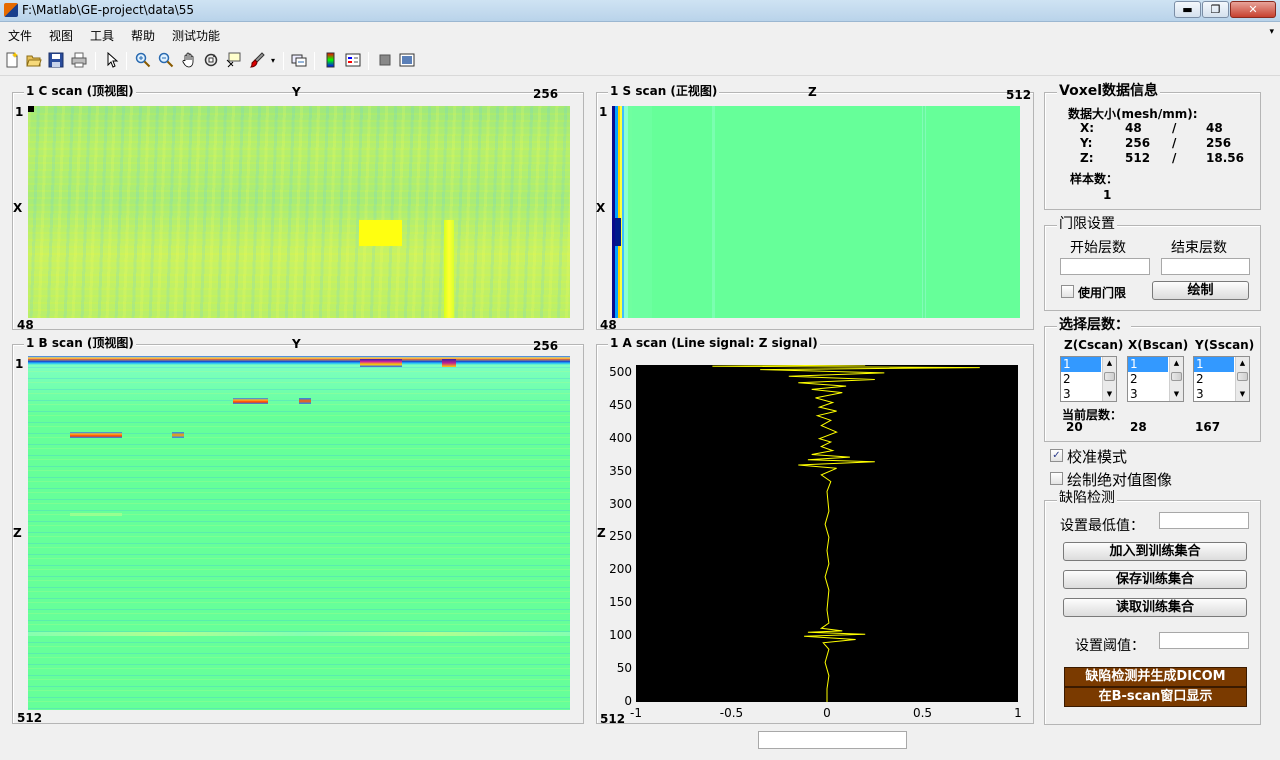 This screenshot has width=1280, height=760. What do you see at coordinates (620, 503) in the screenshot?
I see `ascan-y-tick-label: 300` at bounding box center [620, 503].